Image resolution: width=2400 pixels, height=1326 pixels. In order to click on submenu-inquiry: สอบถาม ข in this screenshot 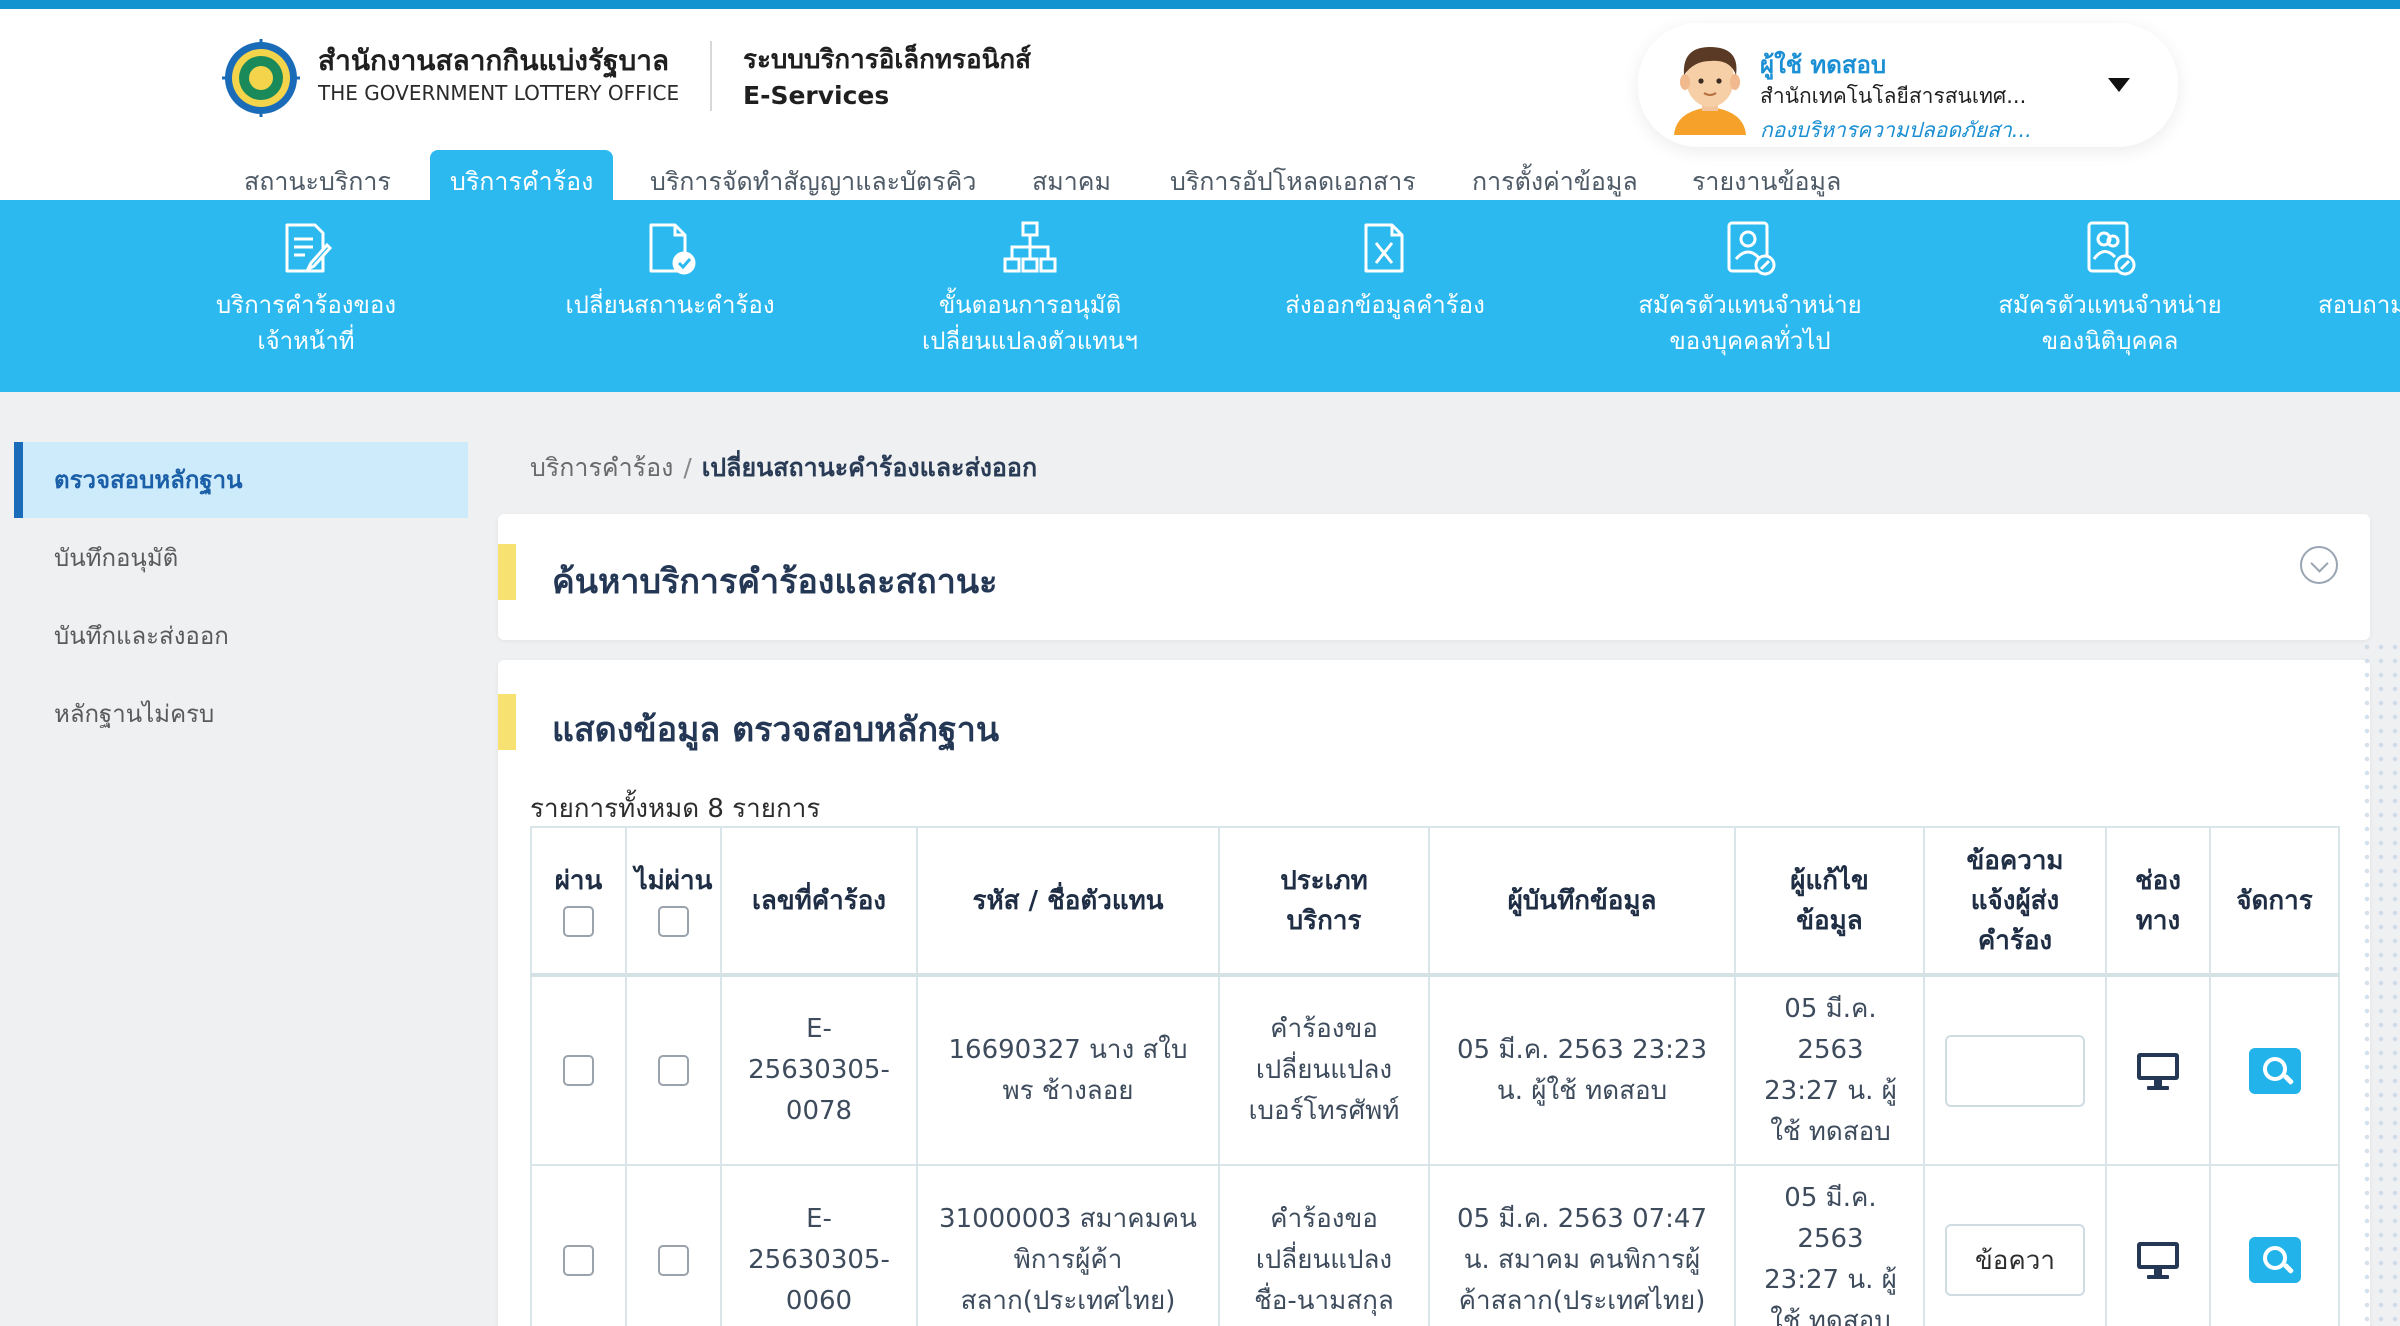, I will do `click(2350, 296)`.